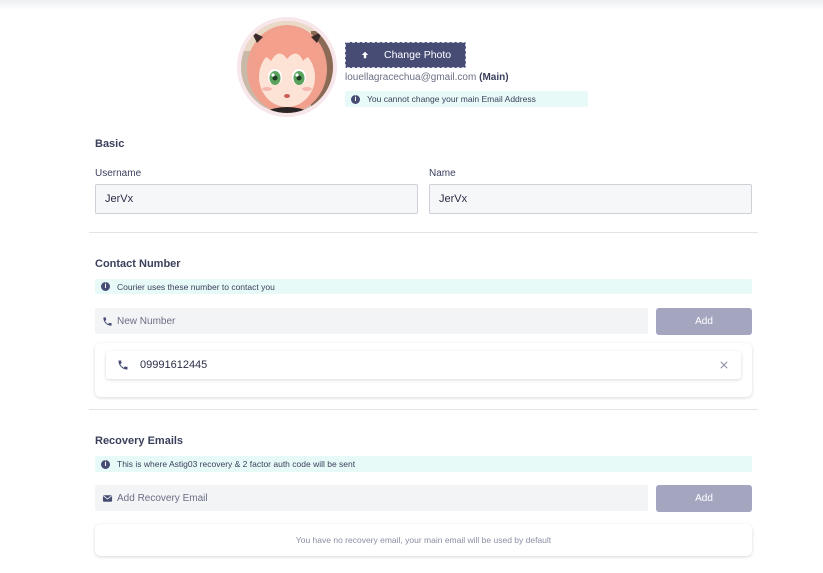  What do you see at coordinates (139, 441) in the screenshot?
I see `recovery-section-title: Recovery Emails` at bounding box center [139, 441].